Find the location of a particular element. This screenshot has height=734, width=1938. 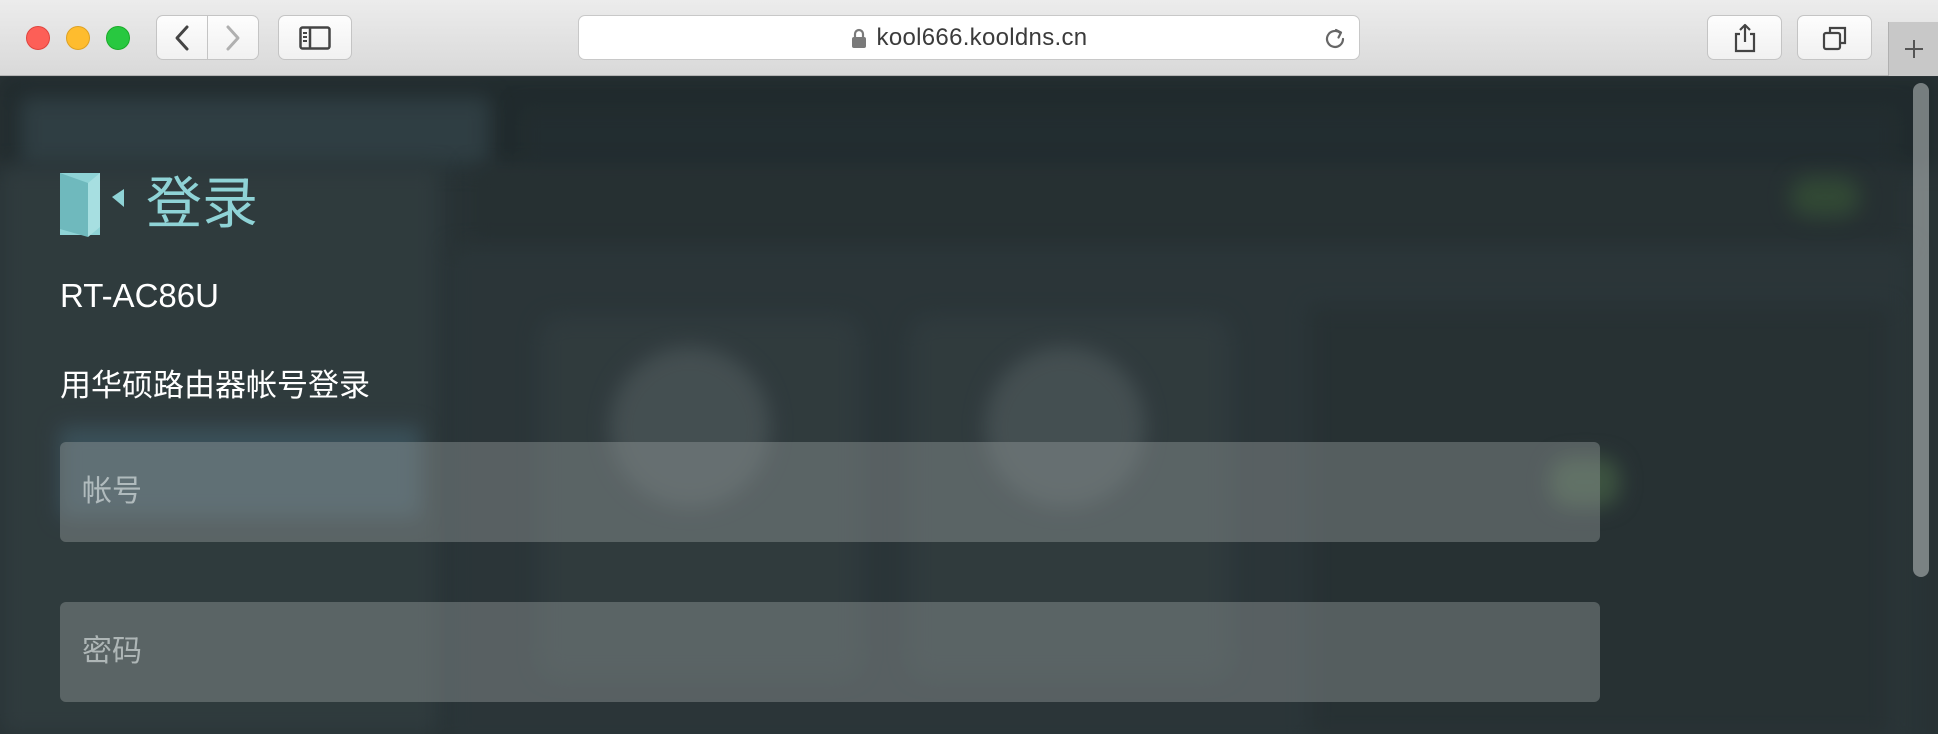

address-bar: kool666.kooldns.cn is located at coordinates (969, 37).